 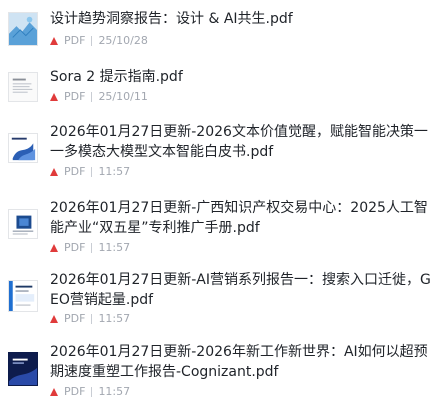 What do you see at coordinates (123, 40) in the screenshot?
I see `file-time: 25/10/28` at bounding box center [123, 40].